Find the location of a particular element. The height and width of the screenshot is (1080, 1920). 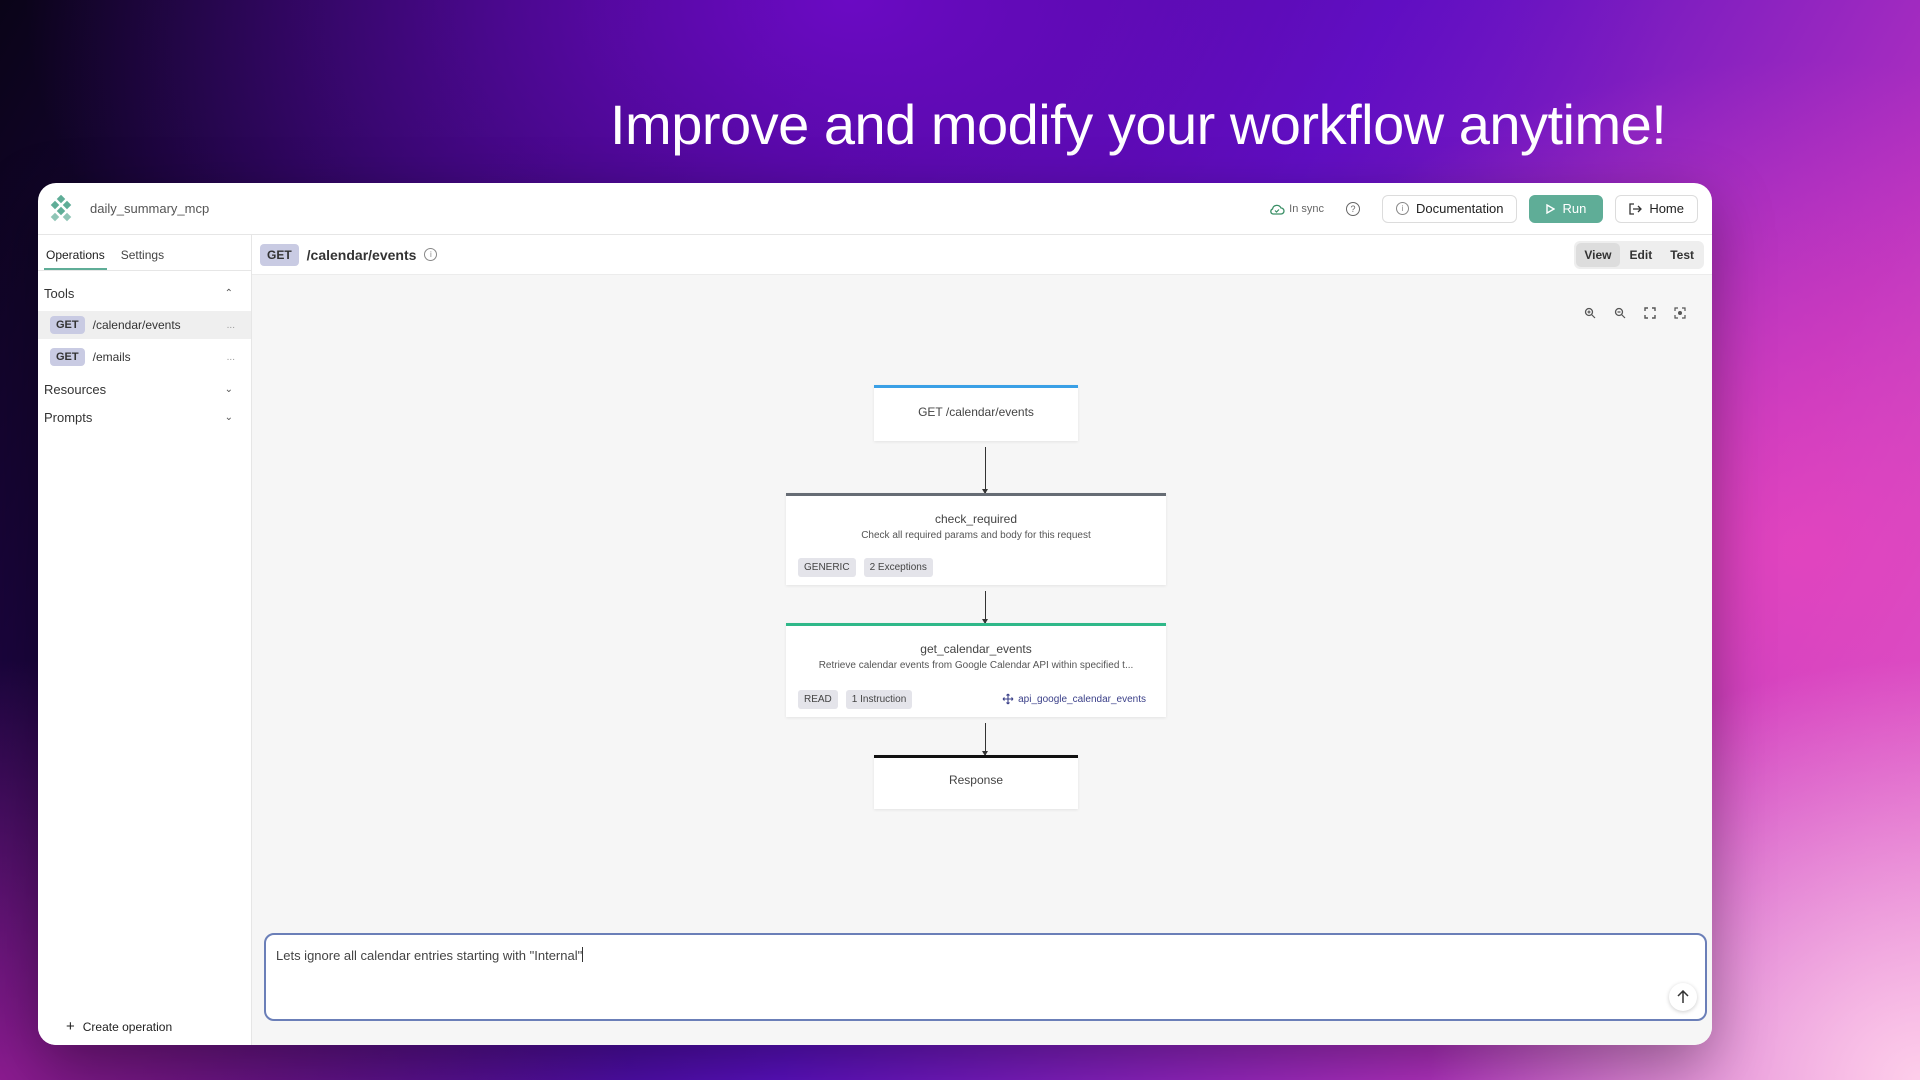

play-icon is located at coordinates (1551, 208).